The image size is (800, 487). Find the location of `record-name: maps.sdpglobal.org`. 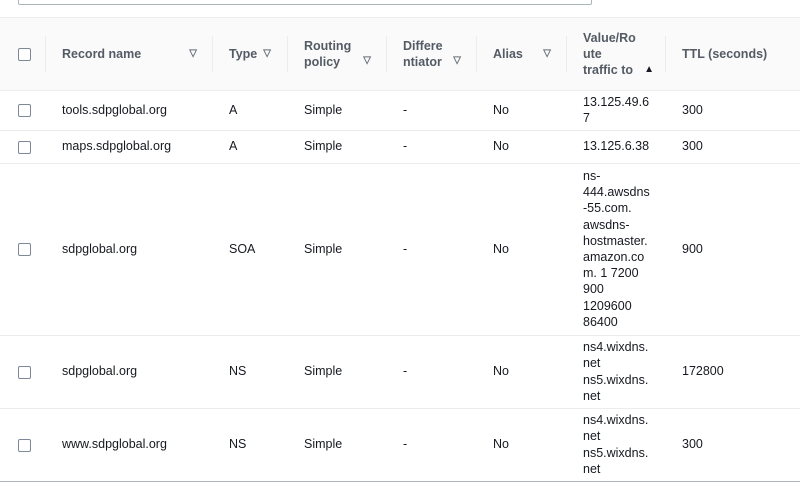

record-name: maps.sdpglobal.org is located at coordinates (129, 147).